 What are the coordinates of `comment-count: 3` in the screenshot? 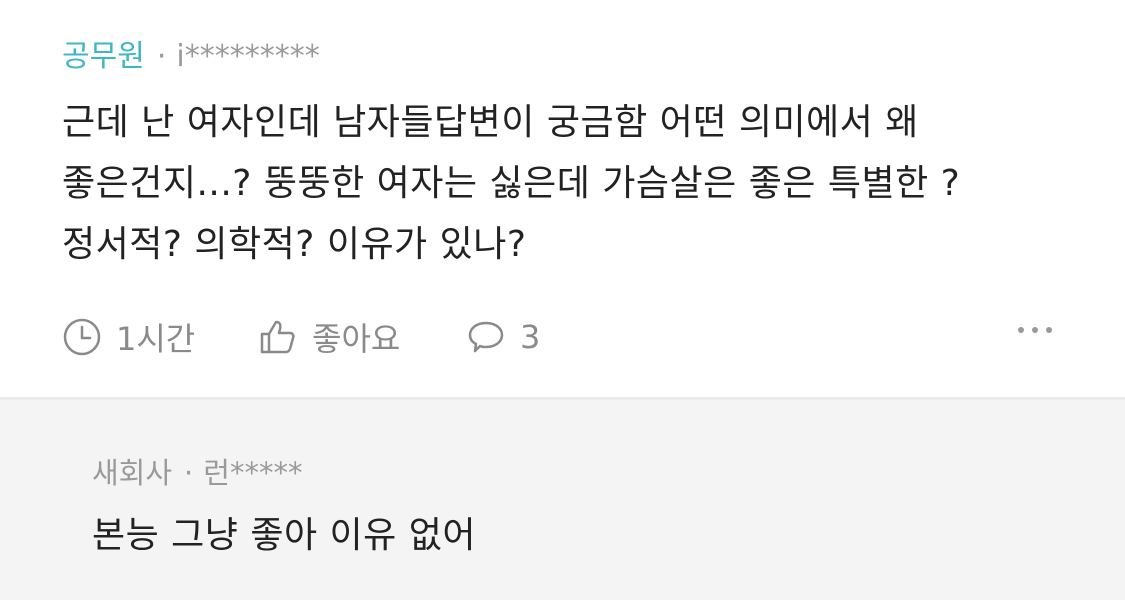 It's located at (530, 337).